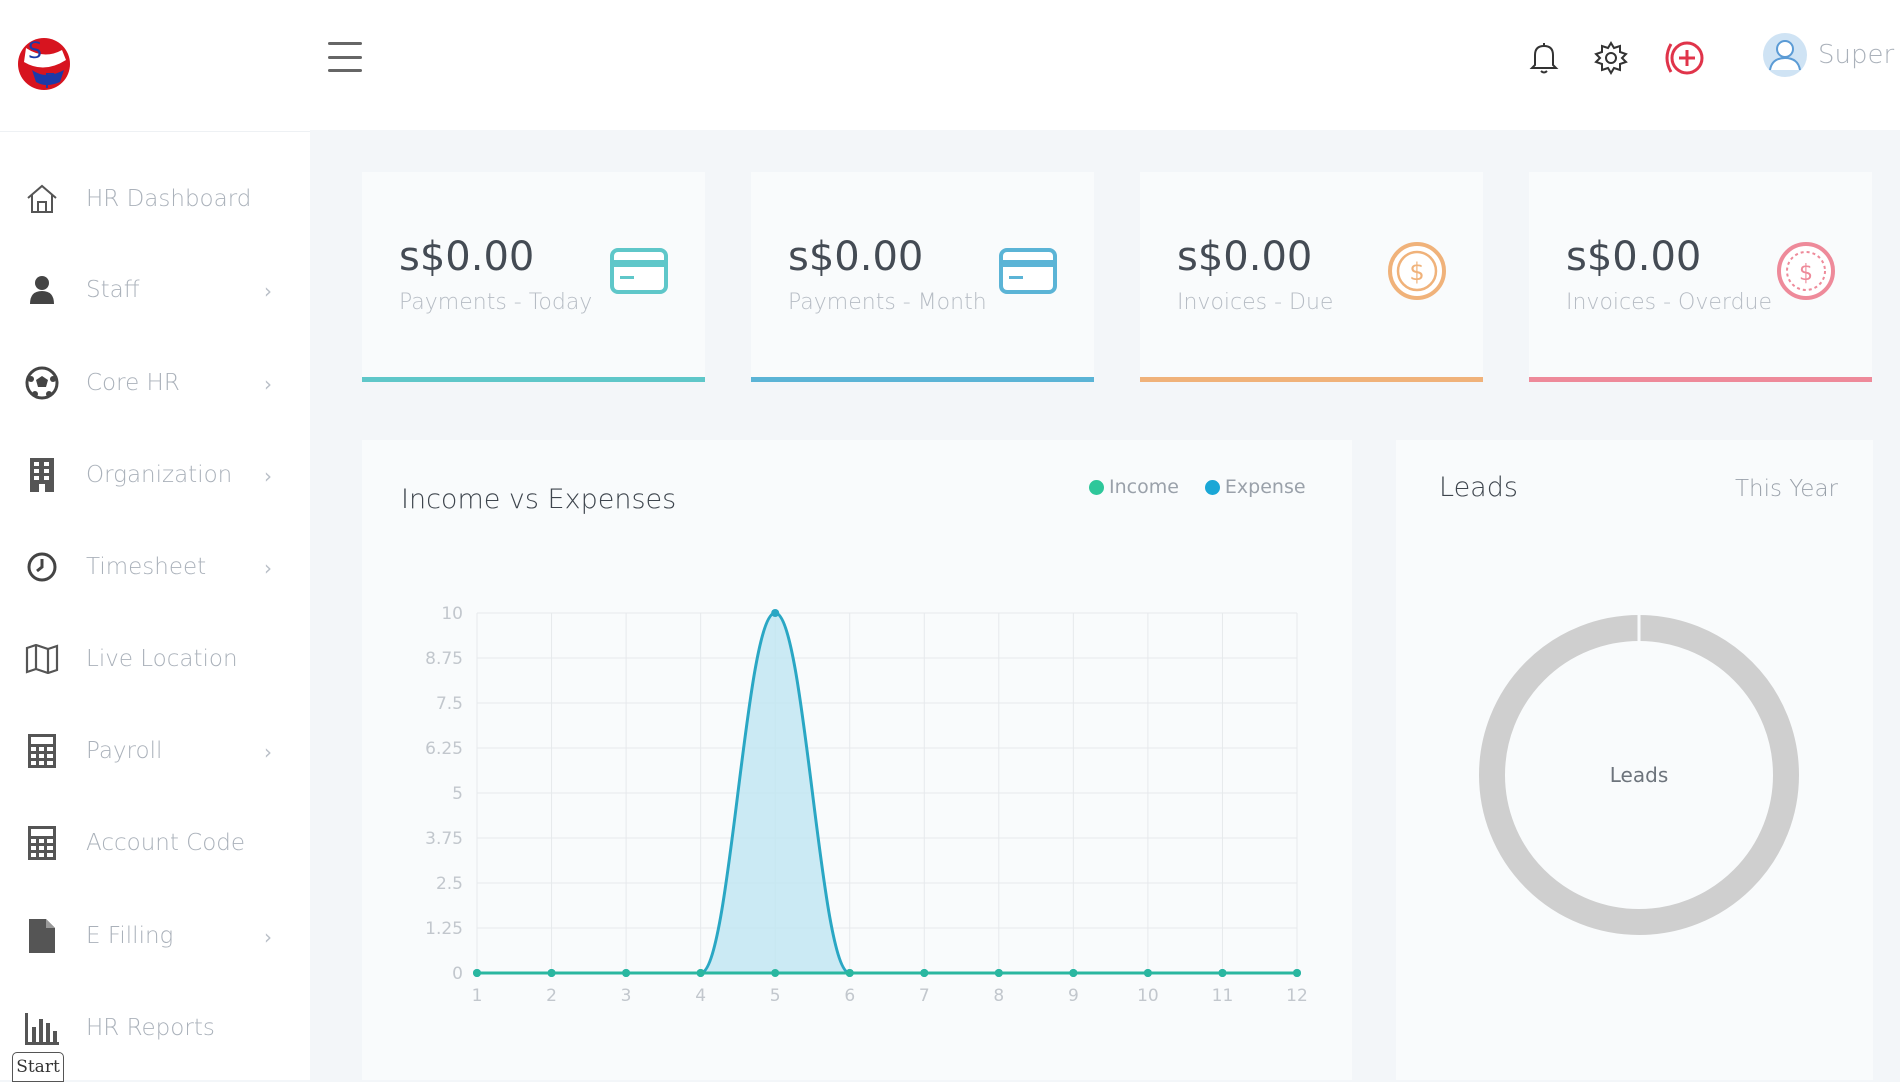 The height and width of the screenshot is (1082, 1900). Describe the element at coordinates (626, 996) in the screenshot. I see `x-tick-label: 3` at that location.